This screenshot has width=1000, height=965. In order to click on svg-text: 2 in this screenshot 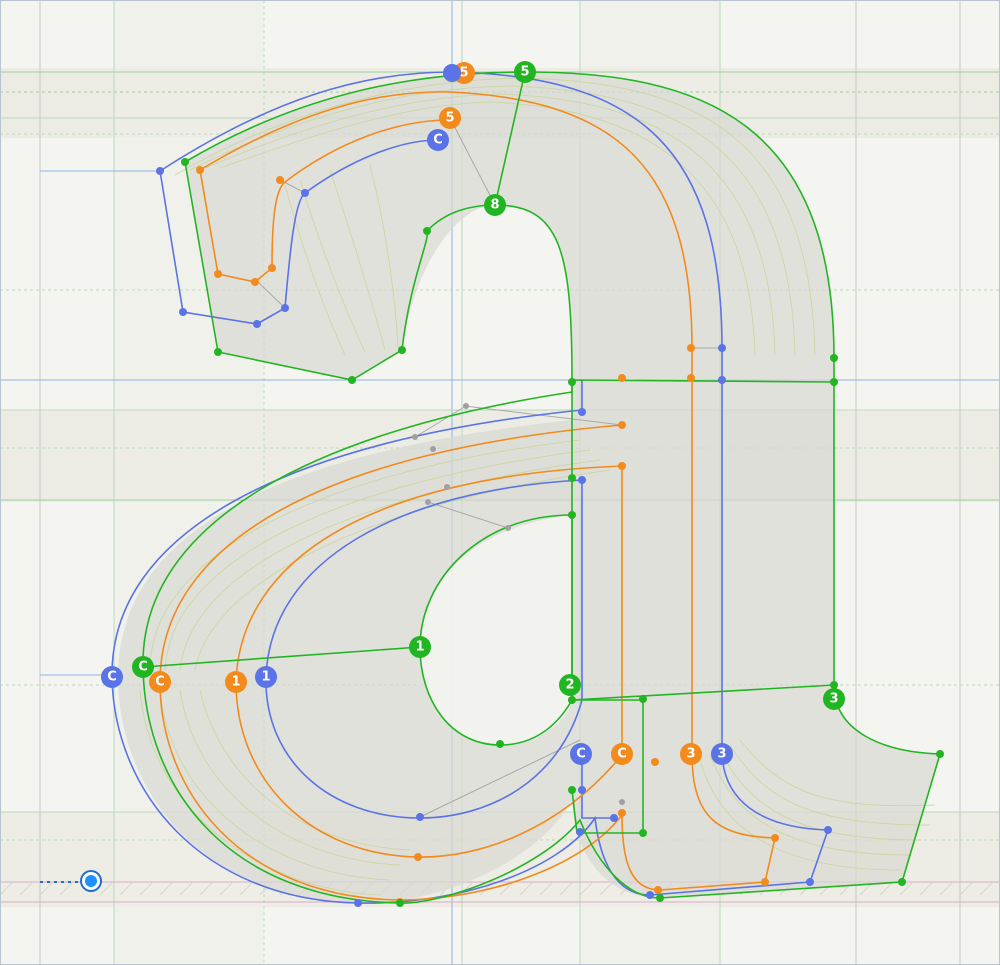, I will do `click(569, 685)`.